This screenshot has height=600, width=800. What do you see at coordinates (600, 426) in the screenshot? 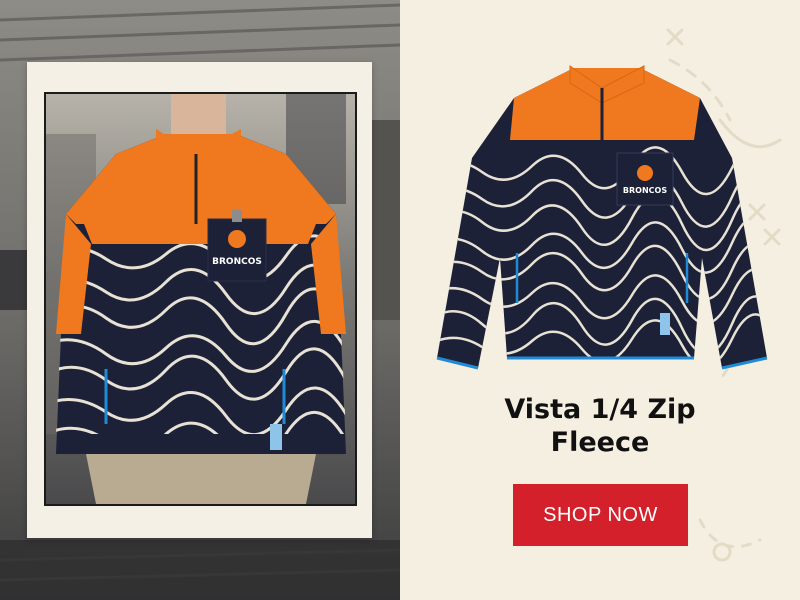
I see `product-title: Vista 1/4 Zip Fleece` at bounding box center [600, 426].